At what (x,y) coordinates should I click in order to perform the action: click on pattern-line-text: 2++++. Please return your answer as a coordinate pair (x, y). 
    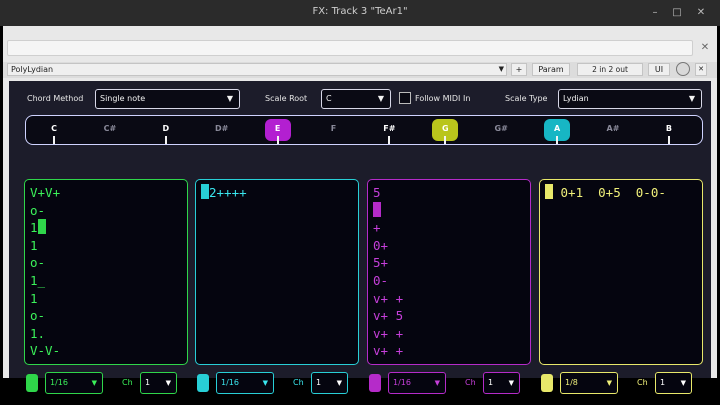
    Looking at the image, I should click on (228, 192).